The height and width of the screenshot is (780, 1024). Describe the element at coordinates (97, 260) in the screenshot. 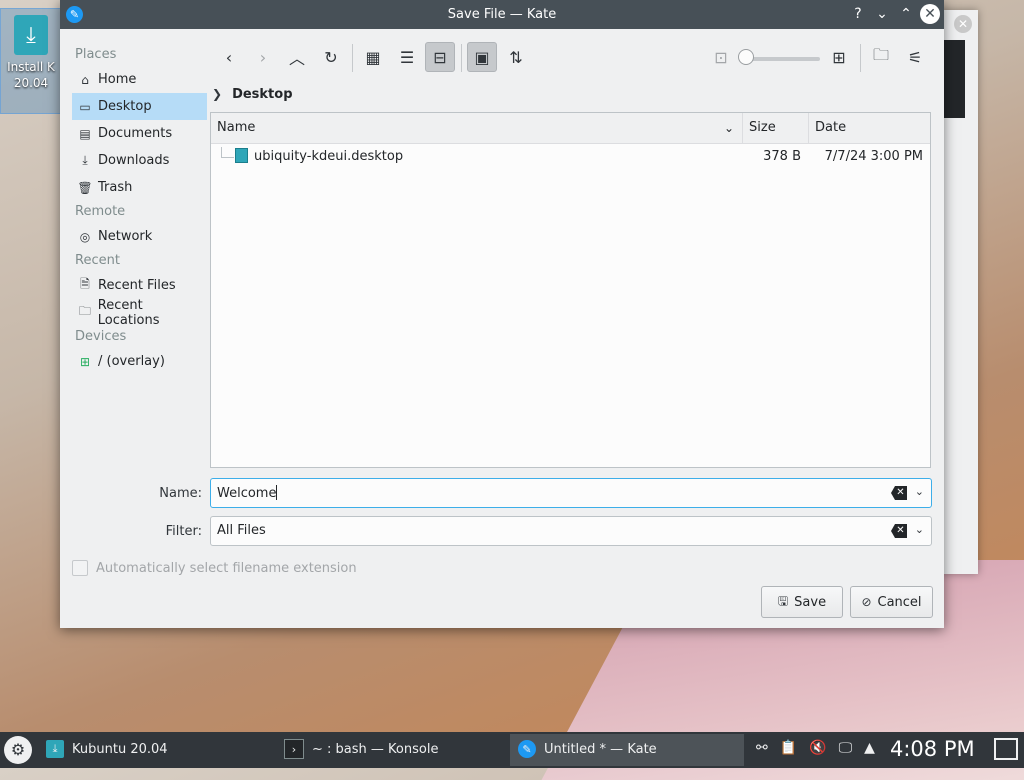

I see `recent-section-heading: Recent` at that location.